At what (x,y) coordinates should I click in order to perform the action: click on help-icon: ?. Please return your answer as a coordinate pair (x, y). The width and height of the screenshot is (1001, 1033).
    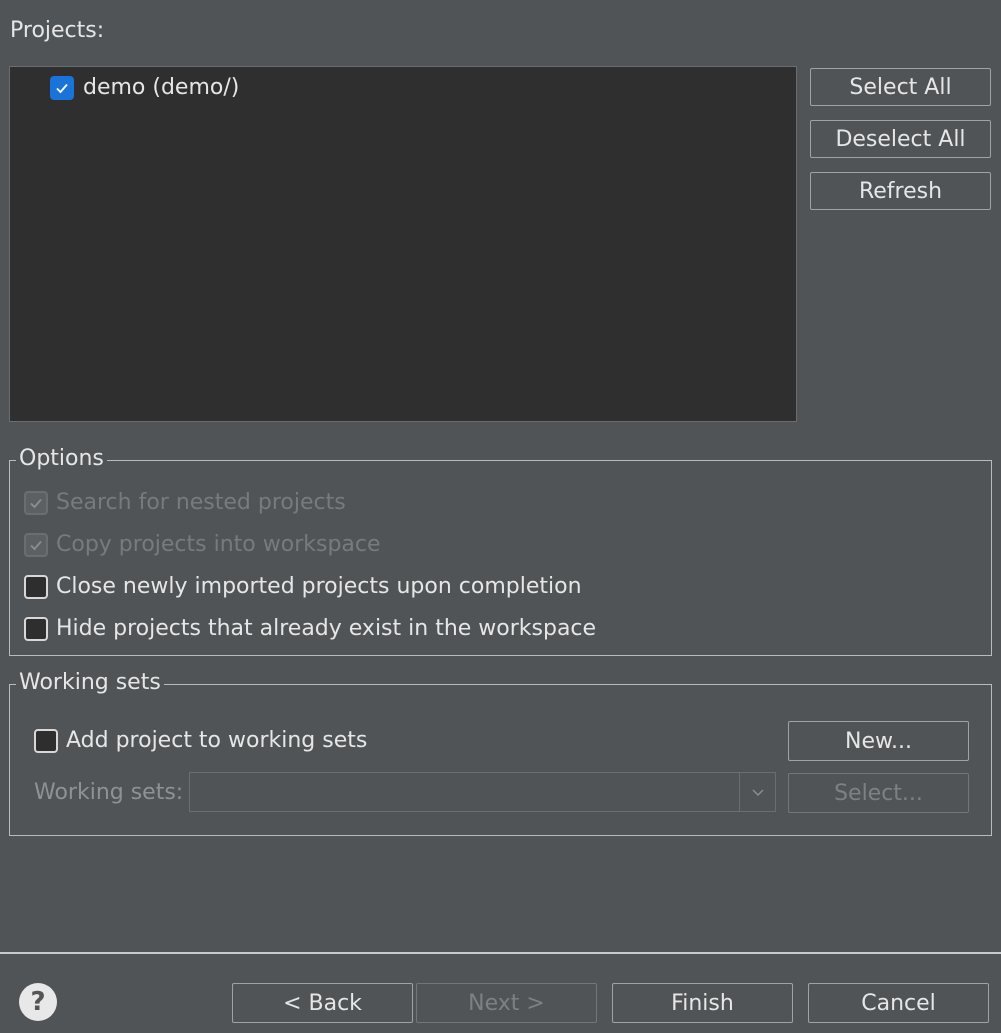
    Looking at the image, I should click on (38, 1002).